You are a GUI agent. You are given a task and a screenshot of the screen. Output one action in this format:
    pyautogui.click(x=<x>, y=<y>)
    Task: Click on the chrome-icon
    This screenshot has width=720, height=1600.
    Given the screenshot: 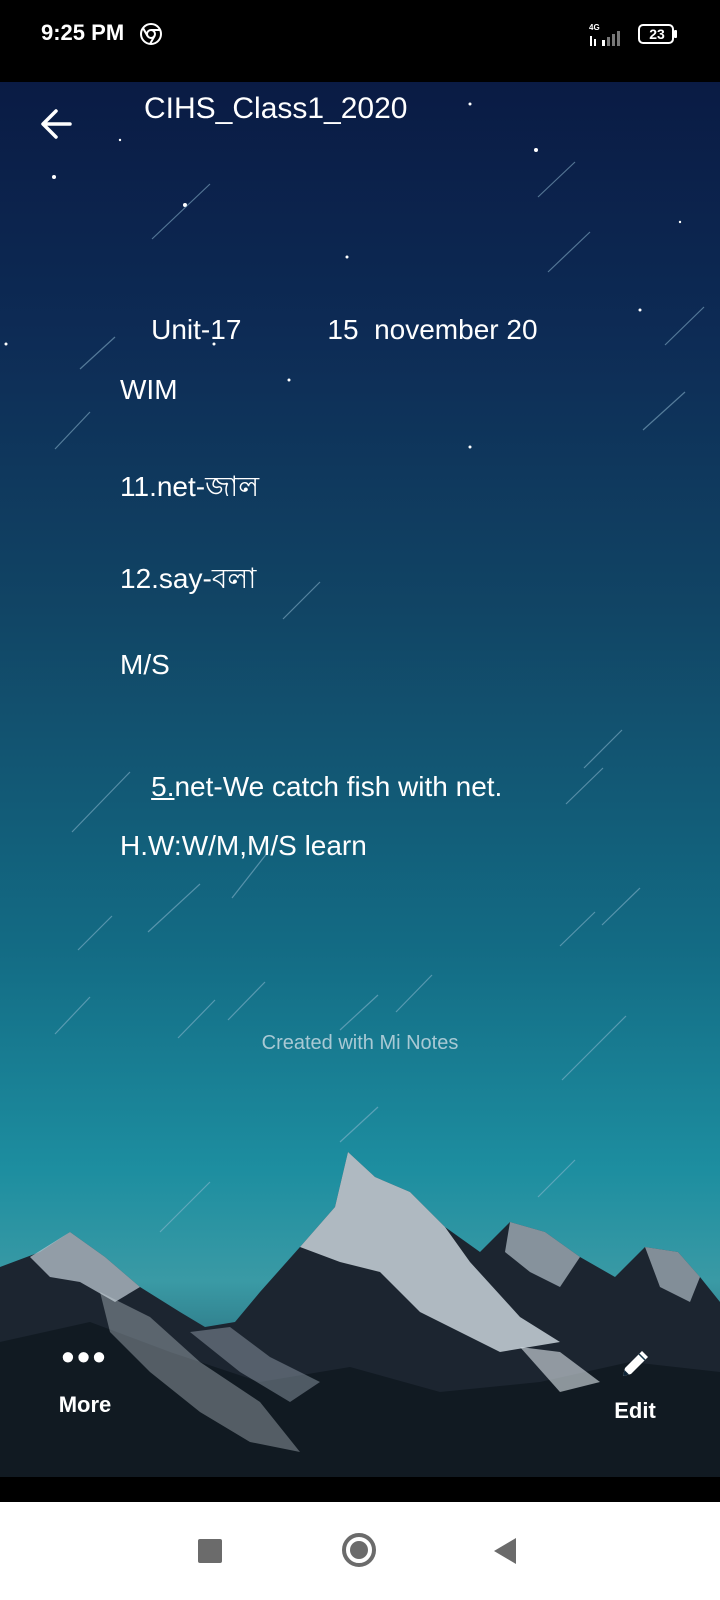 What is the action you would take?
    pyautogui.click(x=151, y=34)
    